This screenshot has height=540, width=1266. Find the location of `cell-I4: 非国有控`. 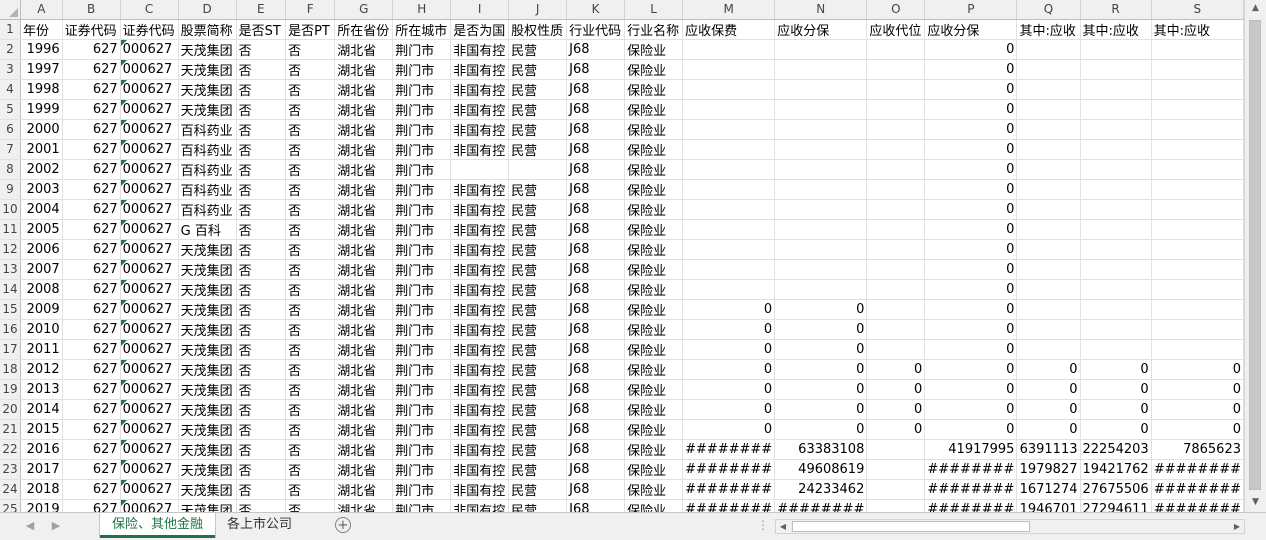

cell-I4: 非国有控 is located at coordinates (480, 89).